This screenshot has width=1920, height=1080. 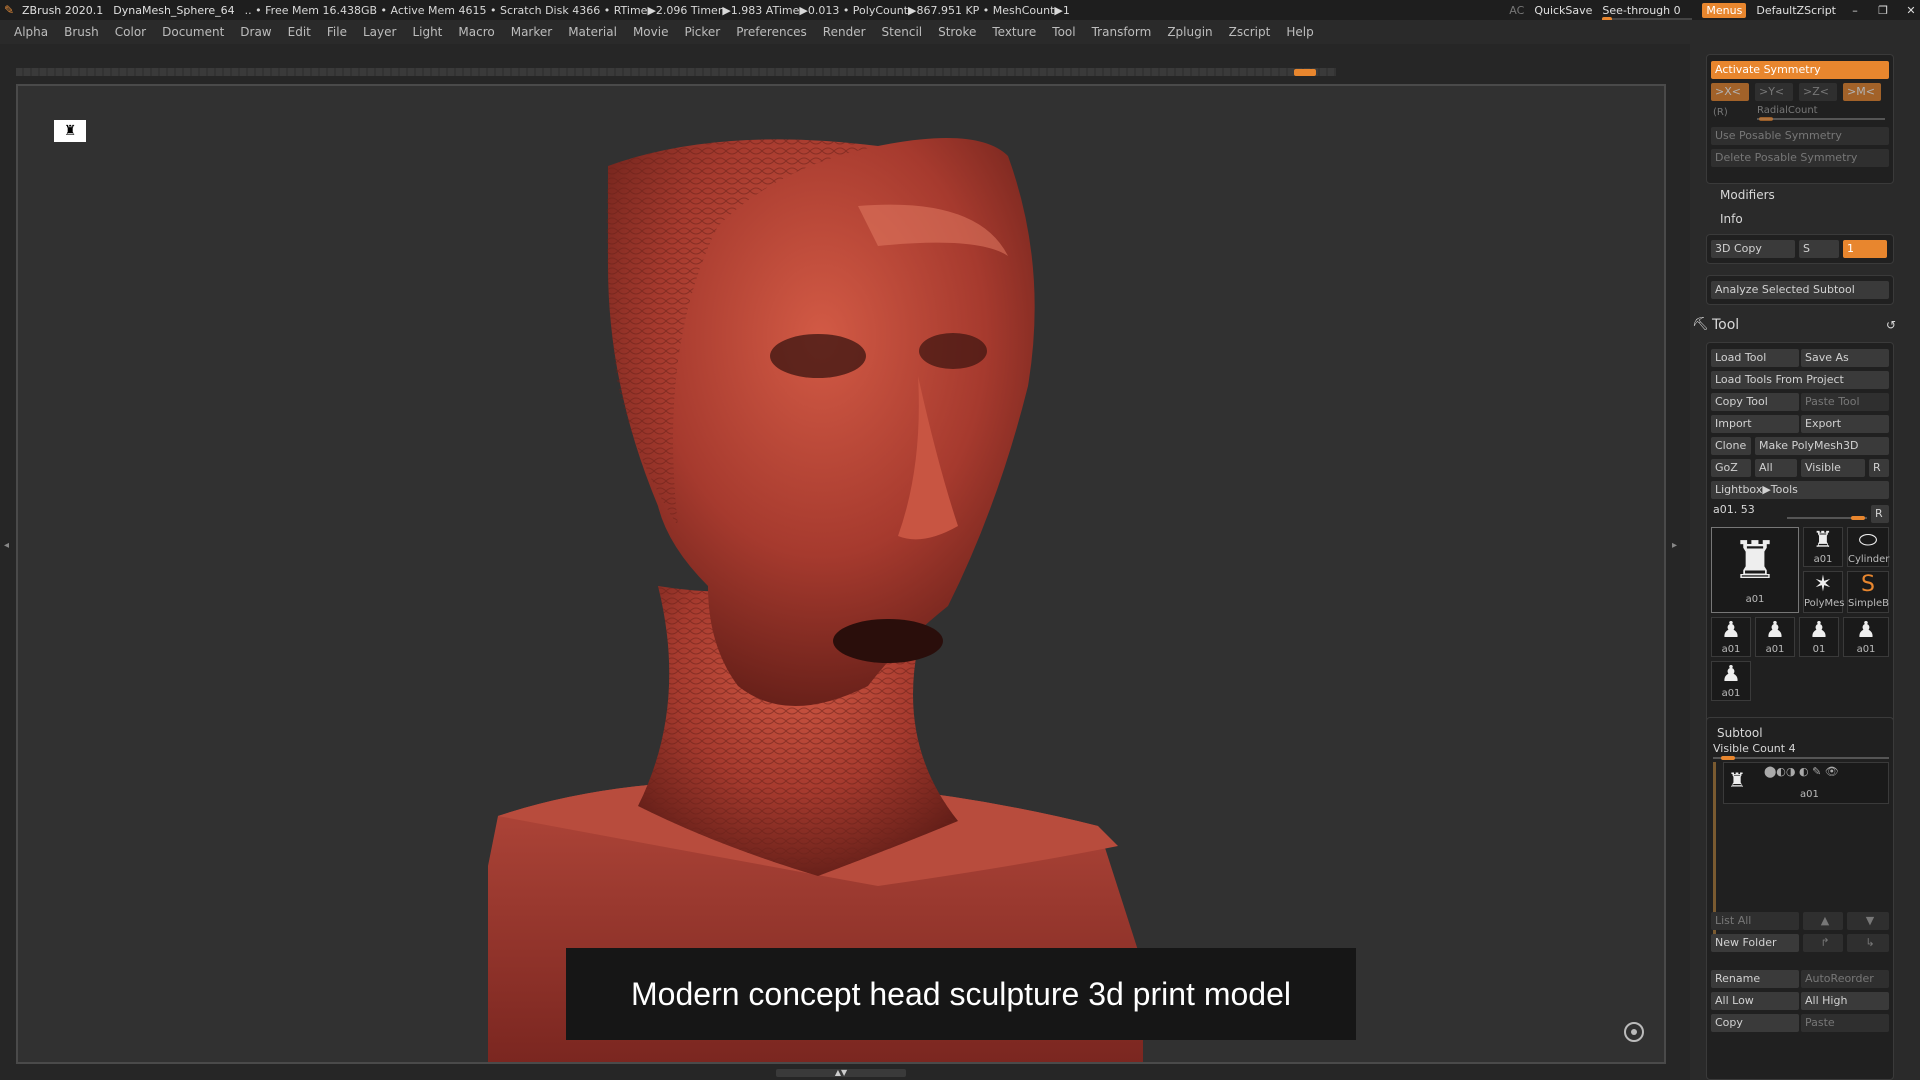 I want to click on symmetry-m-button: >M<, so click(x=1862, y=92).